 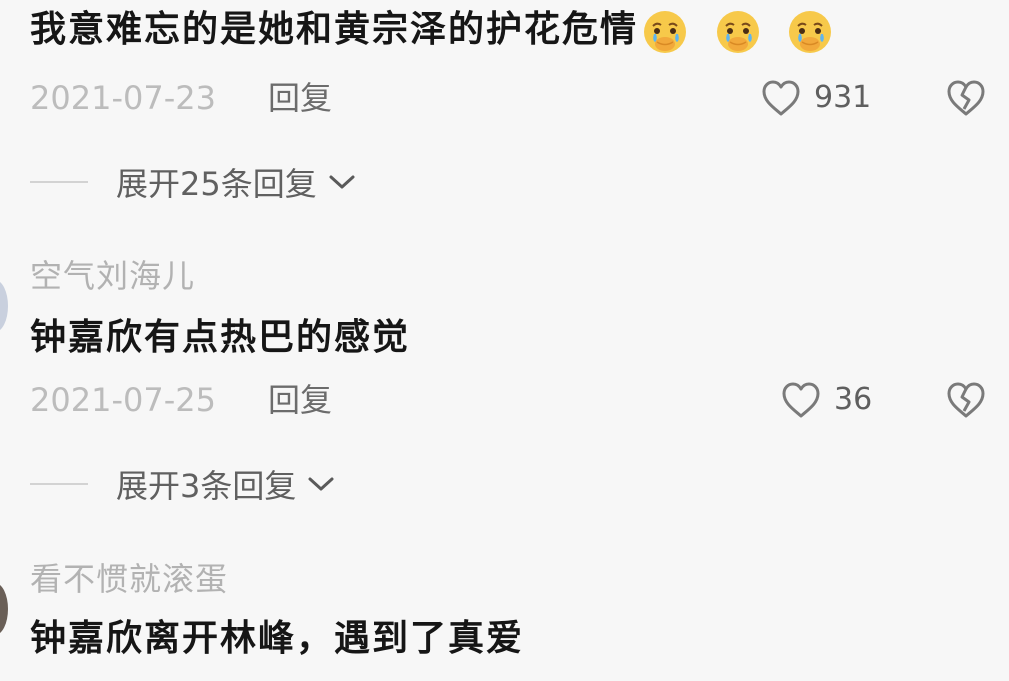 I want to click on expand-replies-label: 展开3条回复, so click(x=206, y=484).